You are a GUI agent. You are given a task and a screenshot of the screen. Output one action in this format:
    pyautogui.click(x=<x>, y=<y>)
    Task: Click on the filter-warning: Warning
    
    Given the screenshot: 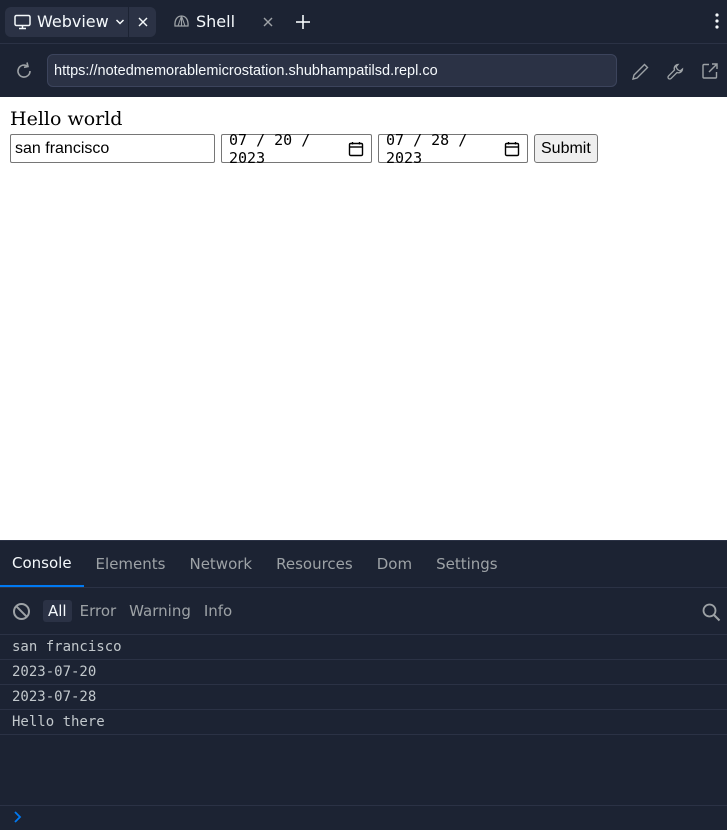 What is the action you would take?
    pyautogui.click(x=160, y=611)
    